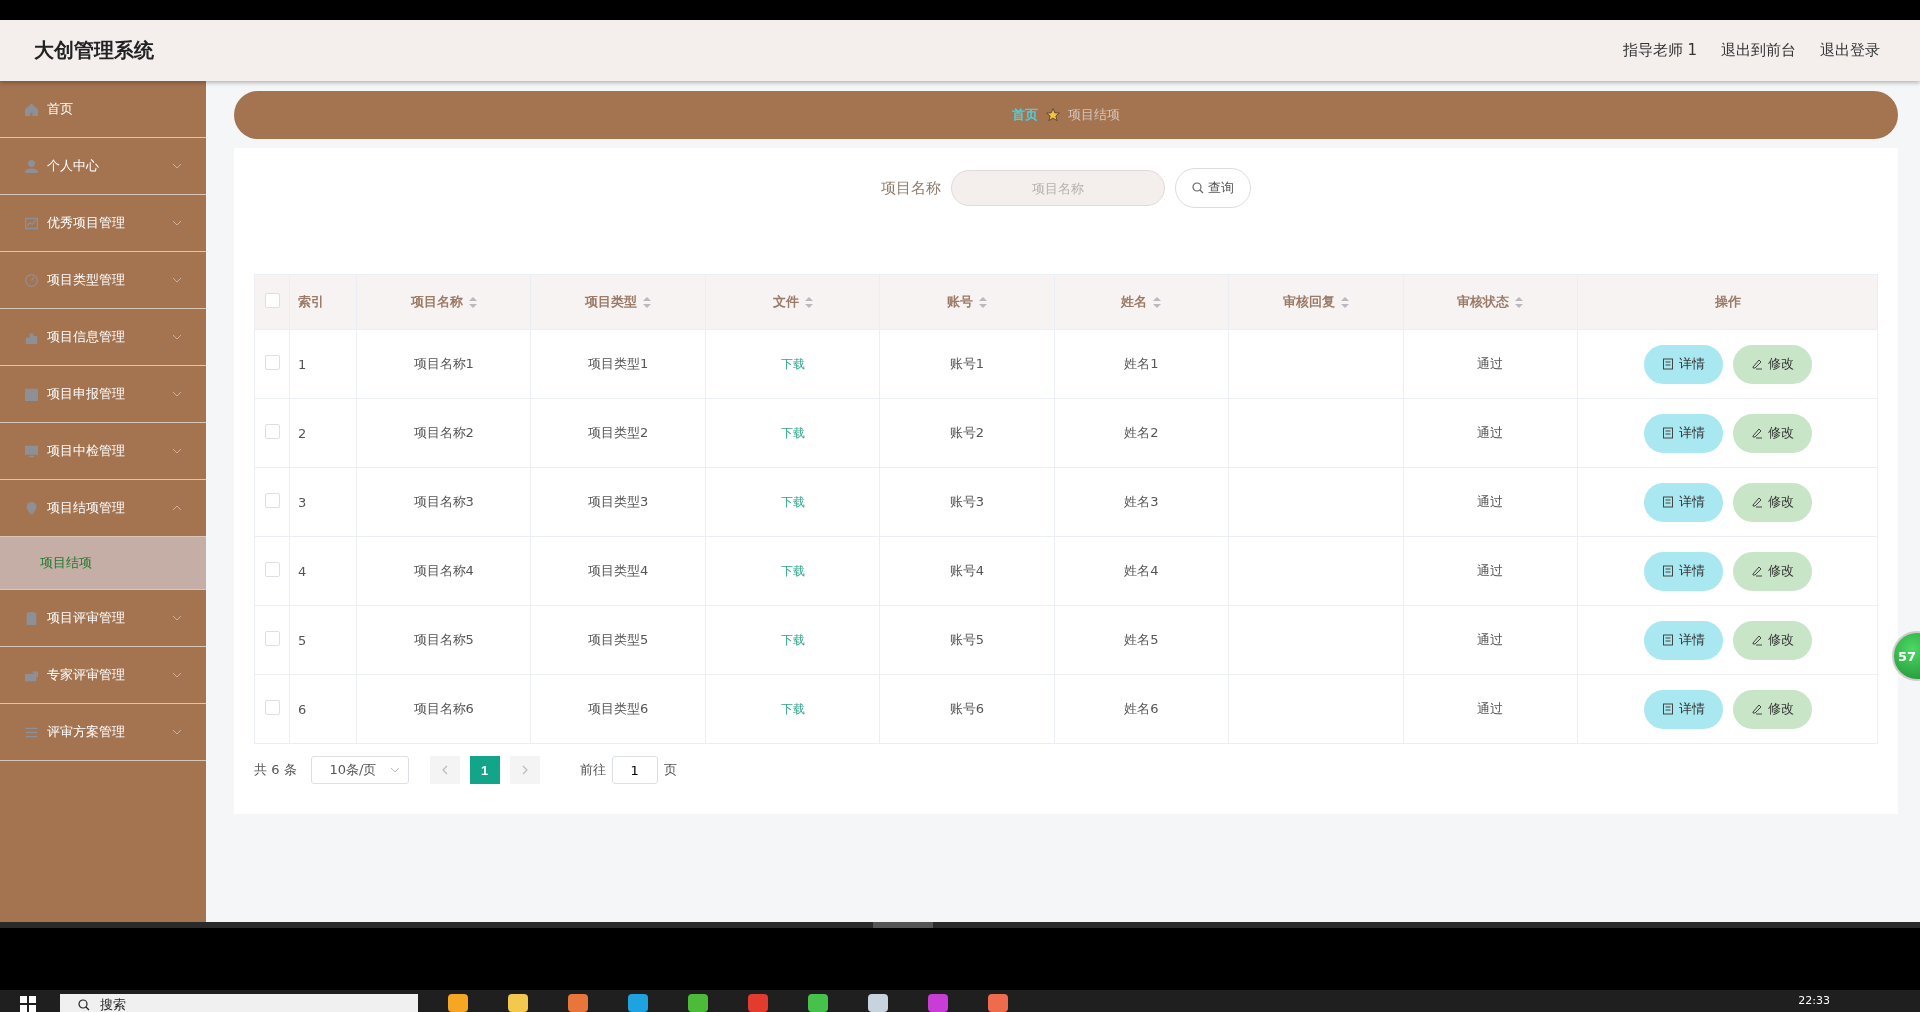 The image size is (1920, 1012). Describe the element at coordinates (436, 302) in the screenshot. I see `column-header: 项目名称` at that location.